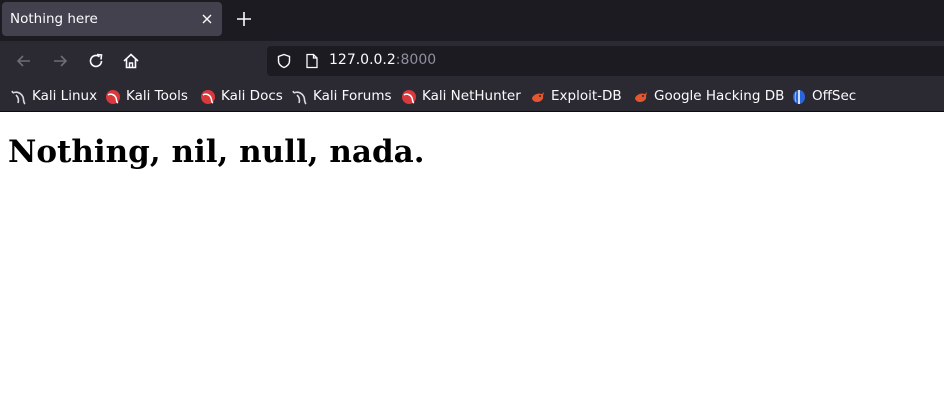 Image resolution: width=944 pixels, height=412 pixels. I want to click on tab-strip: Nothing here, so click(472, 20).